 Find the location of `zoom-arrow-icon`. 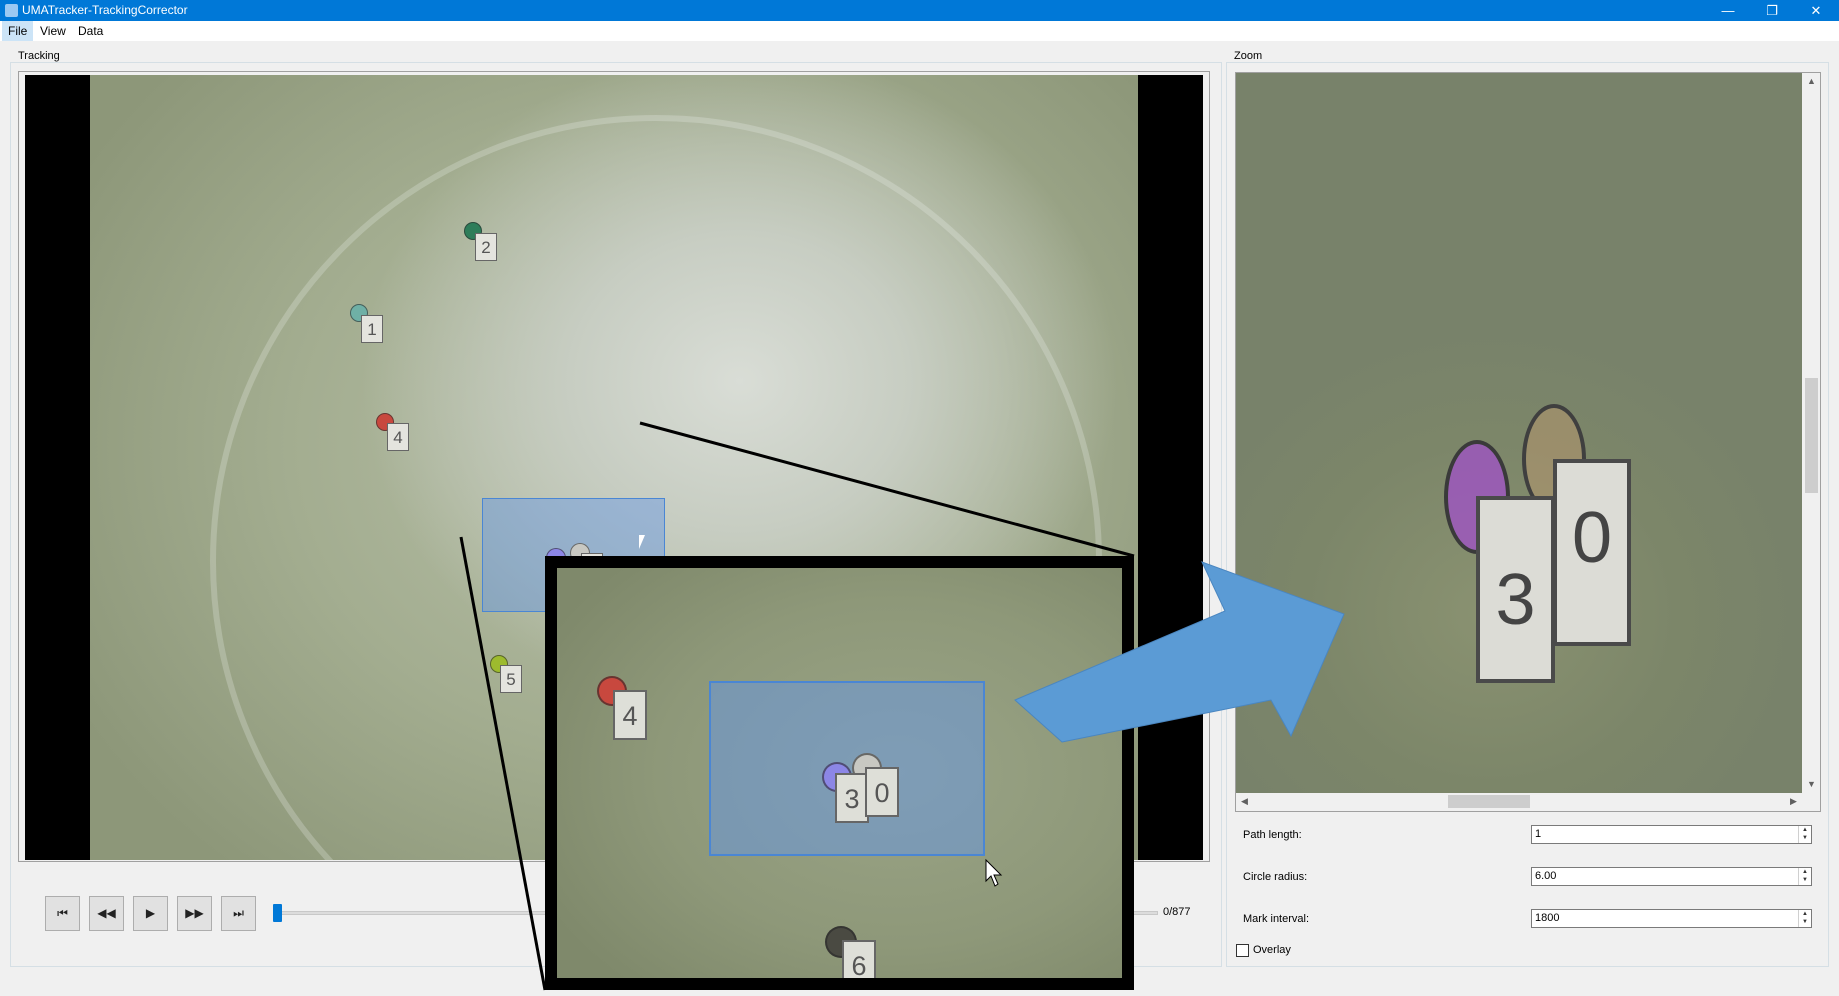

zoom-arrow-icon is located at coordinates (1179, 652).